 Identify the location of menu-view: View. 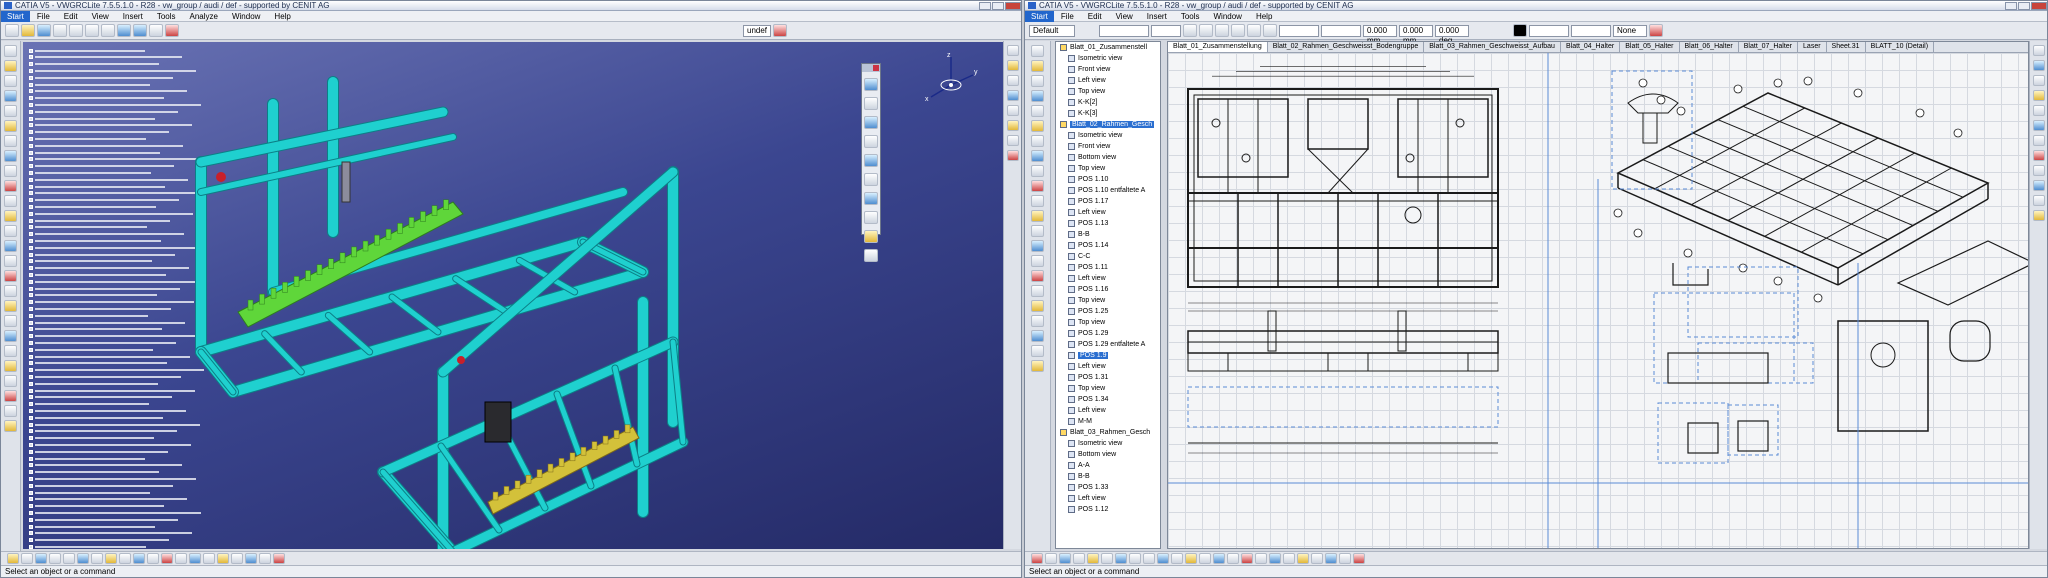
(1124, 16).